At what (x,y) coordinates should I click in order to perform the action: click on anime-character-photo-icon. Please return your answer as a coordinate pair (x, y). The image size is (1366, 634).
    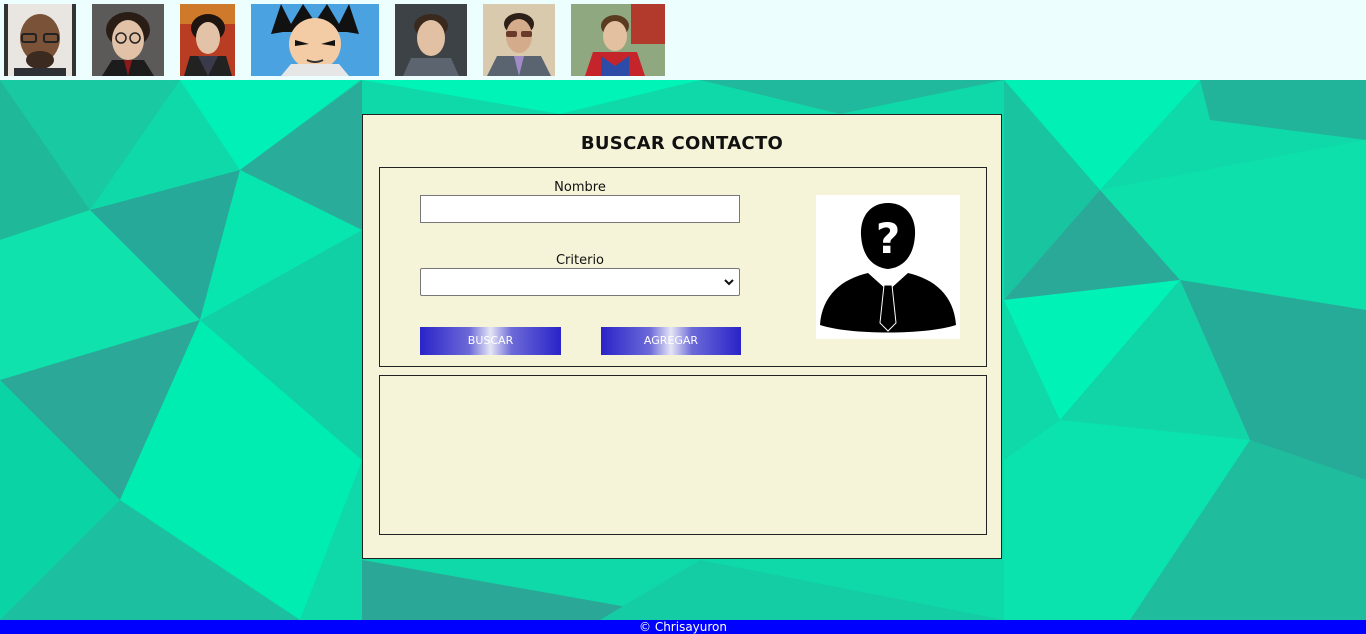
    Looking at the image, I should click on (315, 40).